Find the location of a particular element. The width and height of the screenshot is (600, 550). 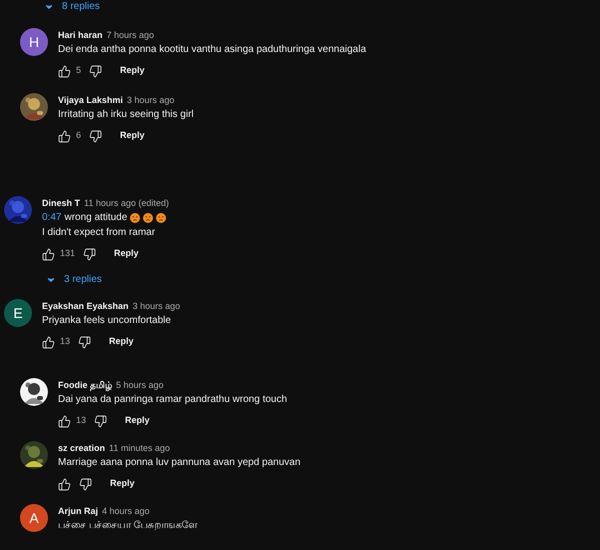

replies-toggle: 8 replies is located at coordinates (72, 8).